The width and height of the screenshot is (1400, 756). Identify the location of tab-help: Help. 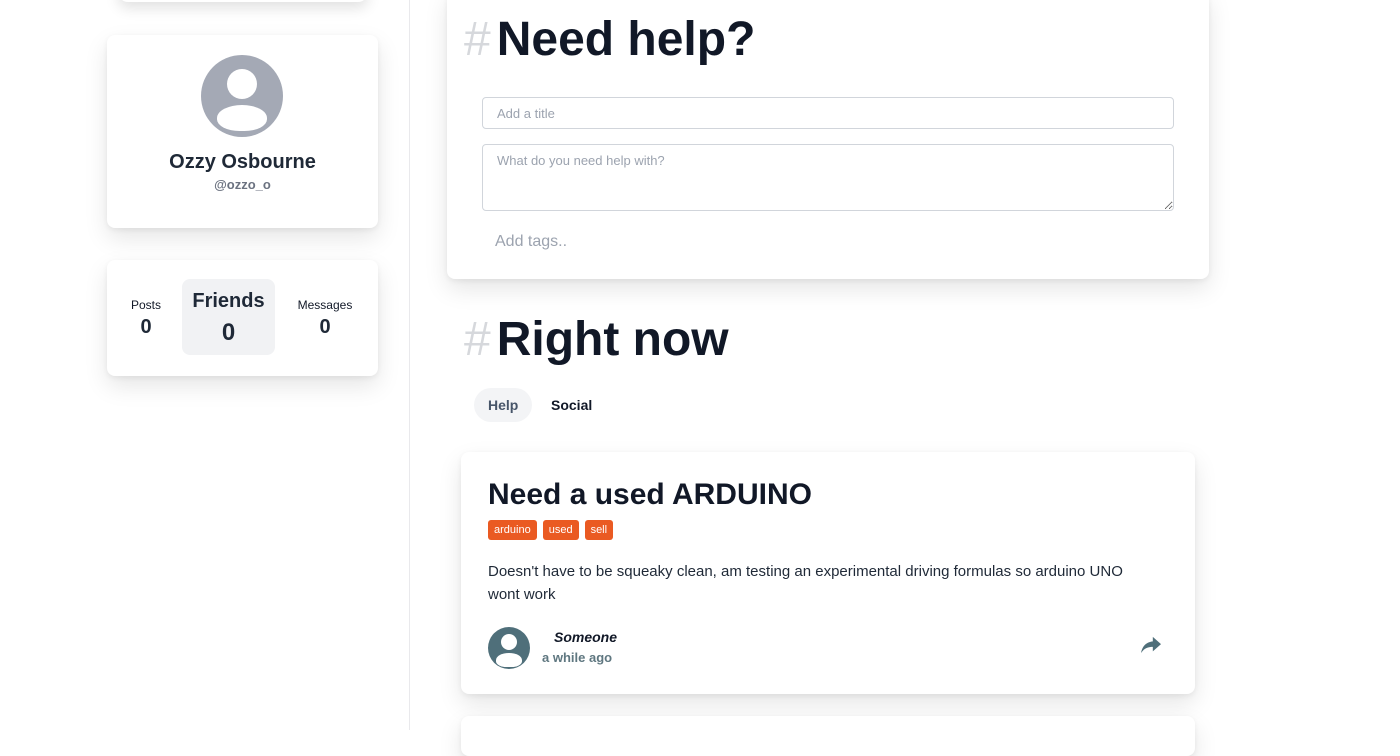
(503, 405).